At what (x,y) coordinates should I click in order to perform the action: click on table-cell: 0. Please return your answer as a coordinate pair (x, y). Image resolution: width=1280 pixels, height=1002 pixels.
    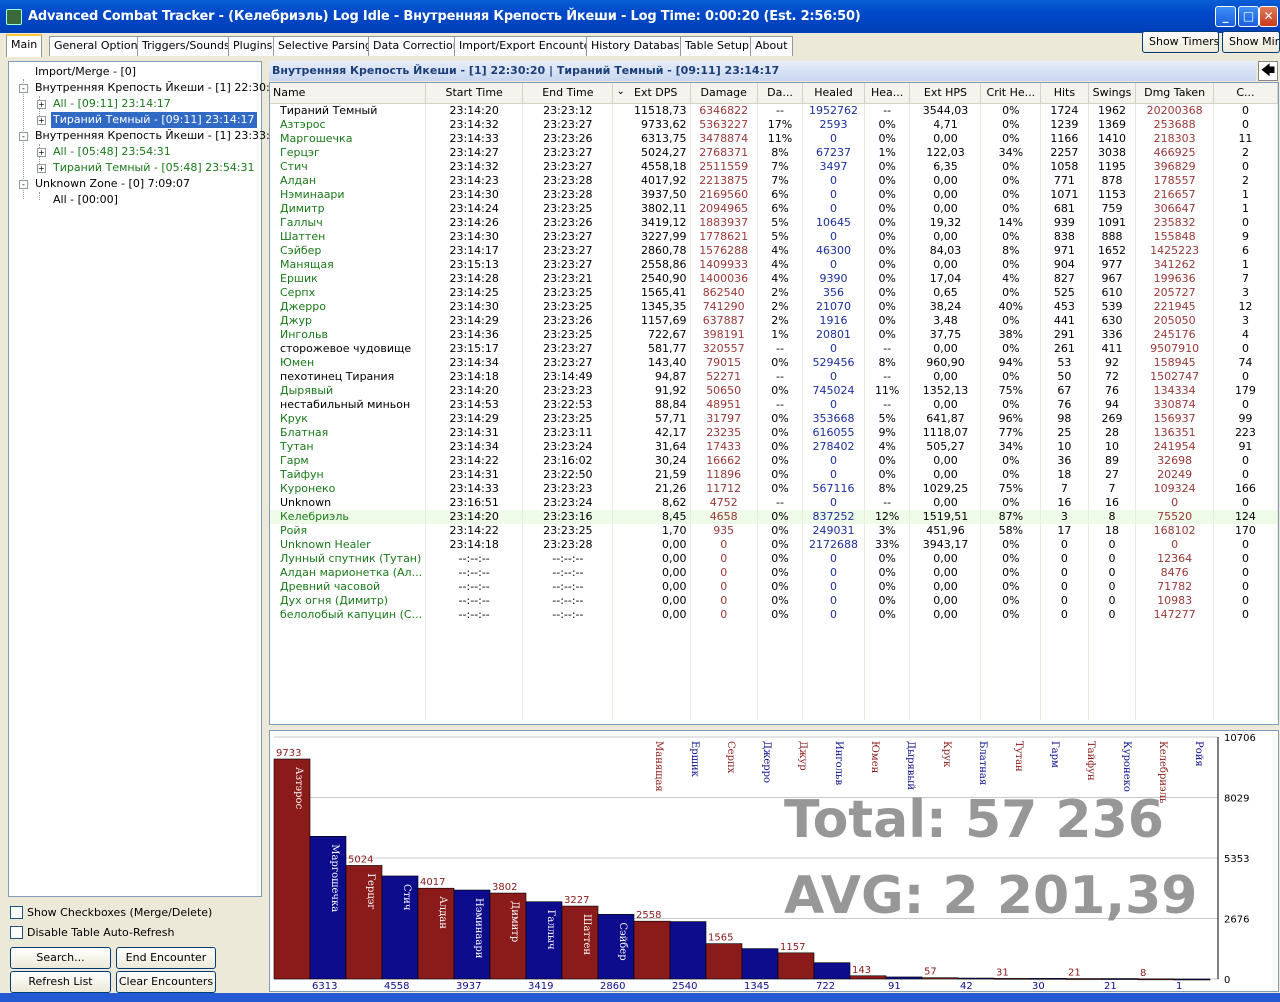
    Looking at the image, I should click on (1112, 586).